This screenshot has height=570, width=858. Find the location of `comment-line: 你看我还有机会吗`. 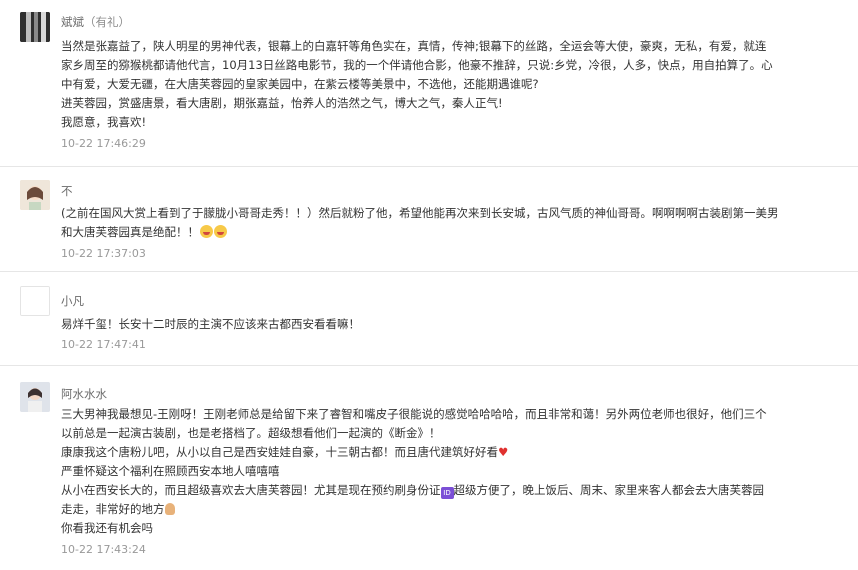

comment-line: 你看我还有机会吗 is located at coordinates (107, 528).